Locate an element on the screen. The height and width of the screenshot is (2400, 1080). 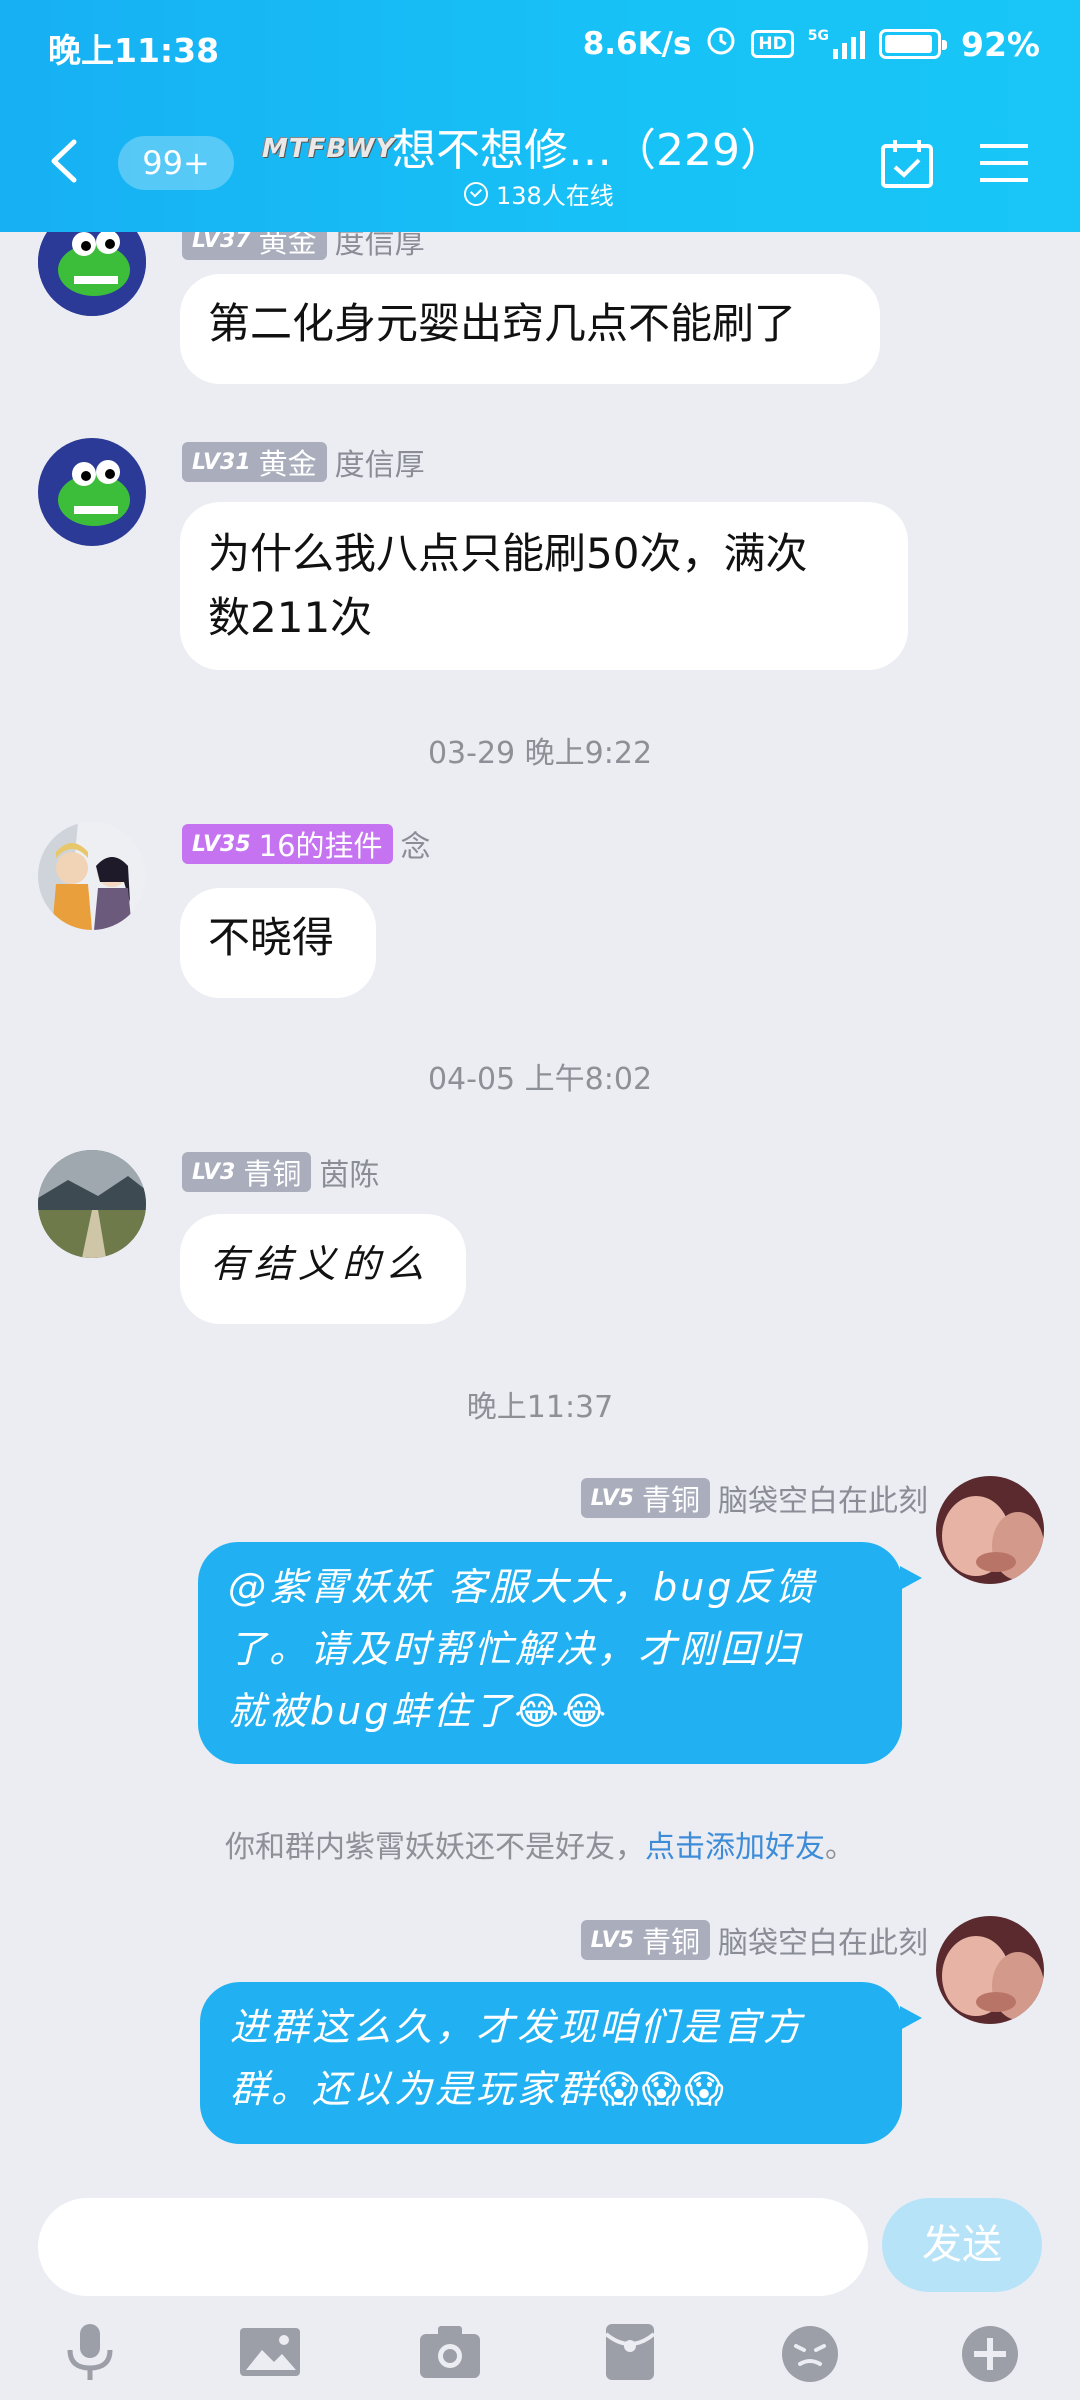
level-badge: LV3 青铜 is located at coordinates (247, 1172).